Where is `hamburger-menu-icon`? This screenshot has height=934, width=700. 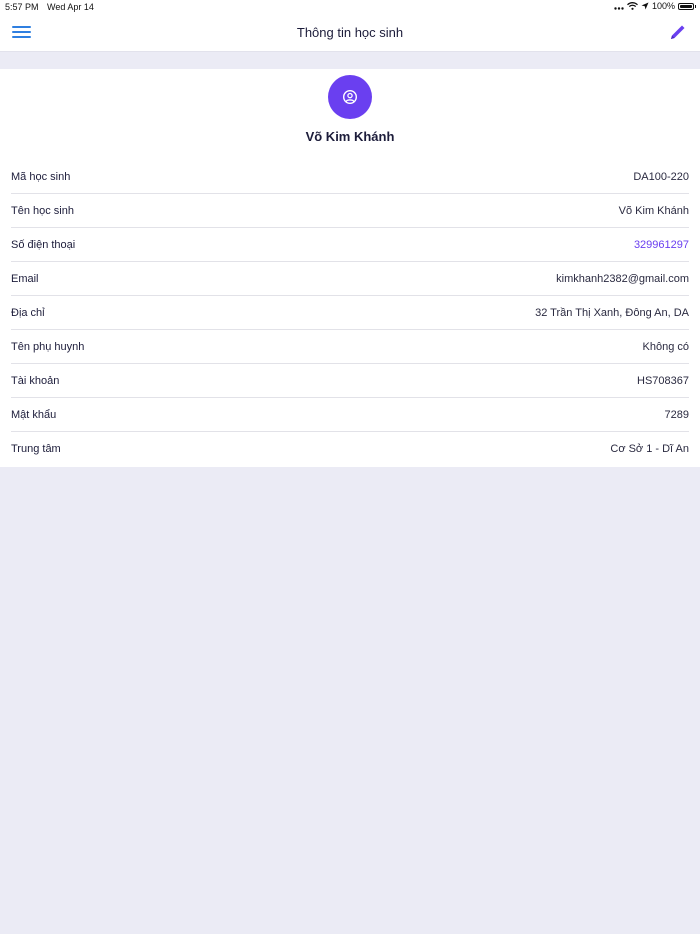 hamburger-menu-icon is located at coordinates (22, 32).